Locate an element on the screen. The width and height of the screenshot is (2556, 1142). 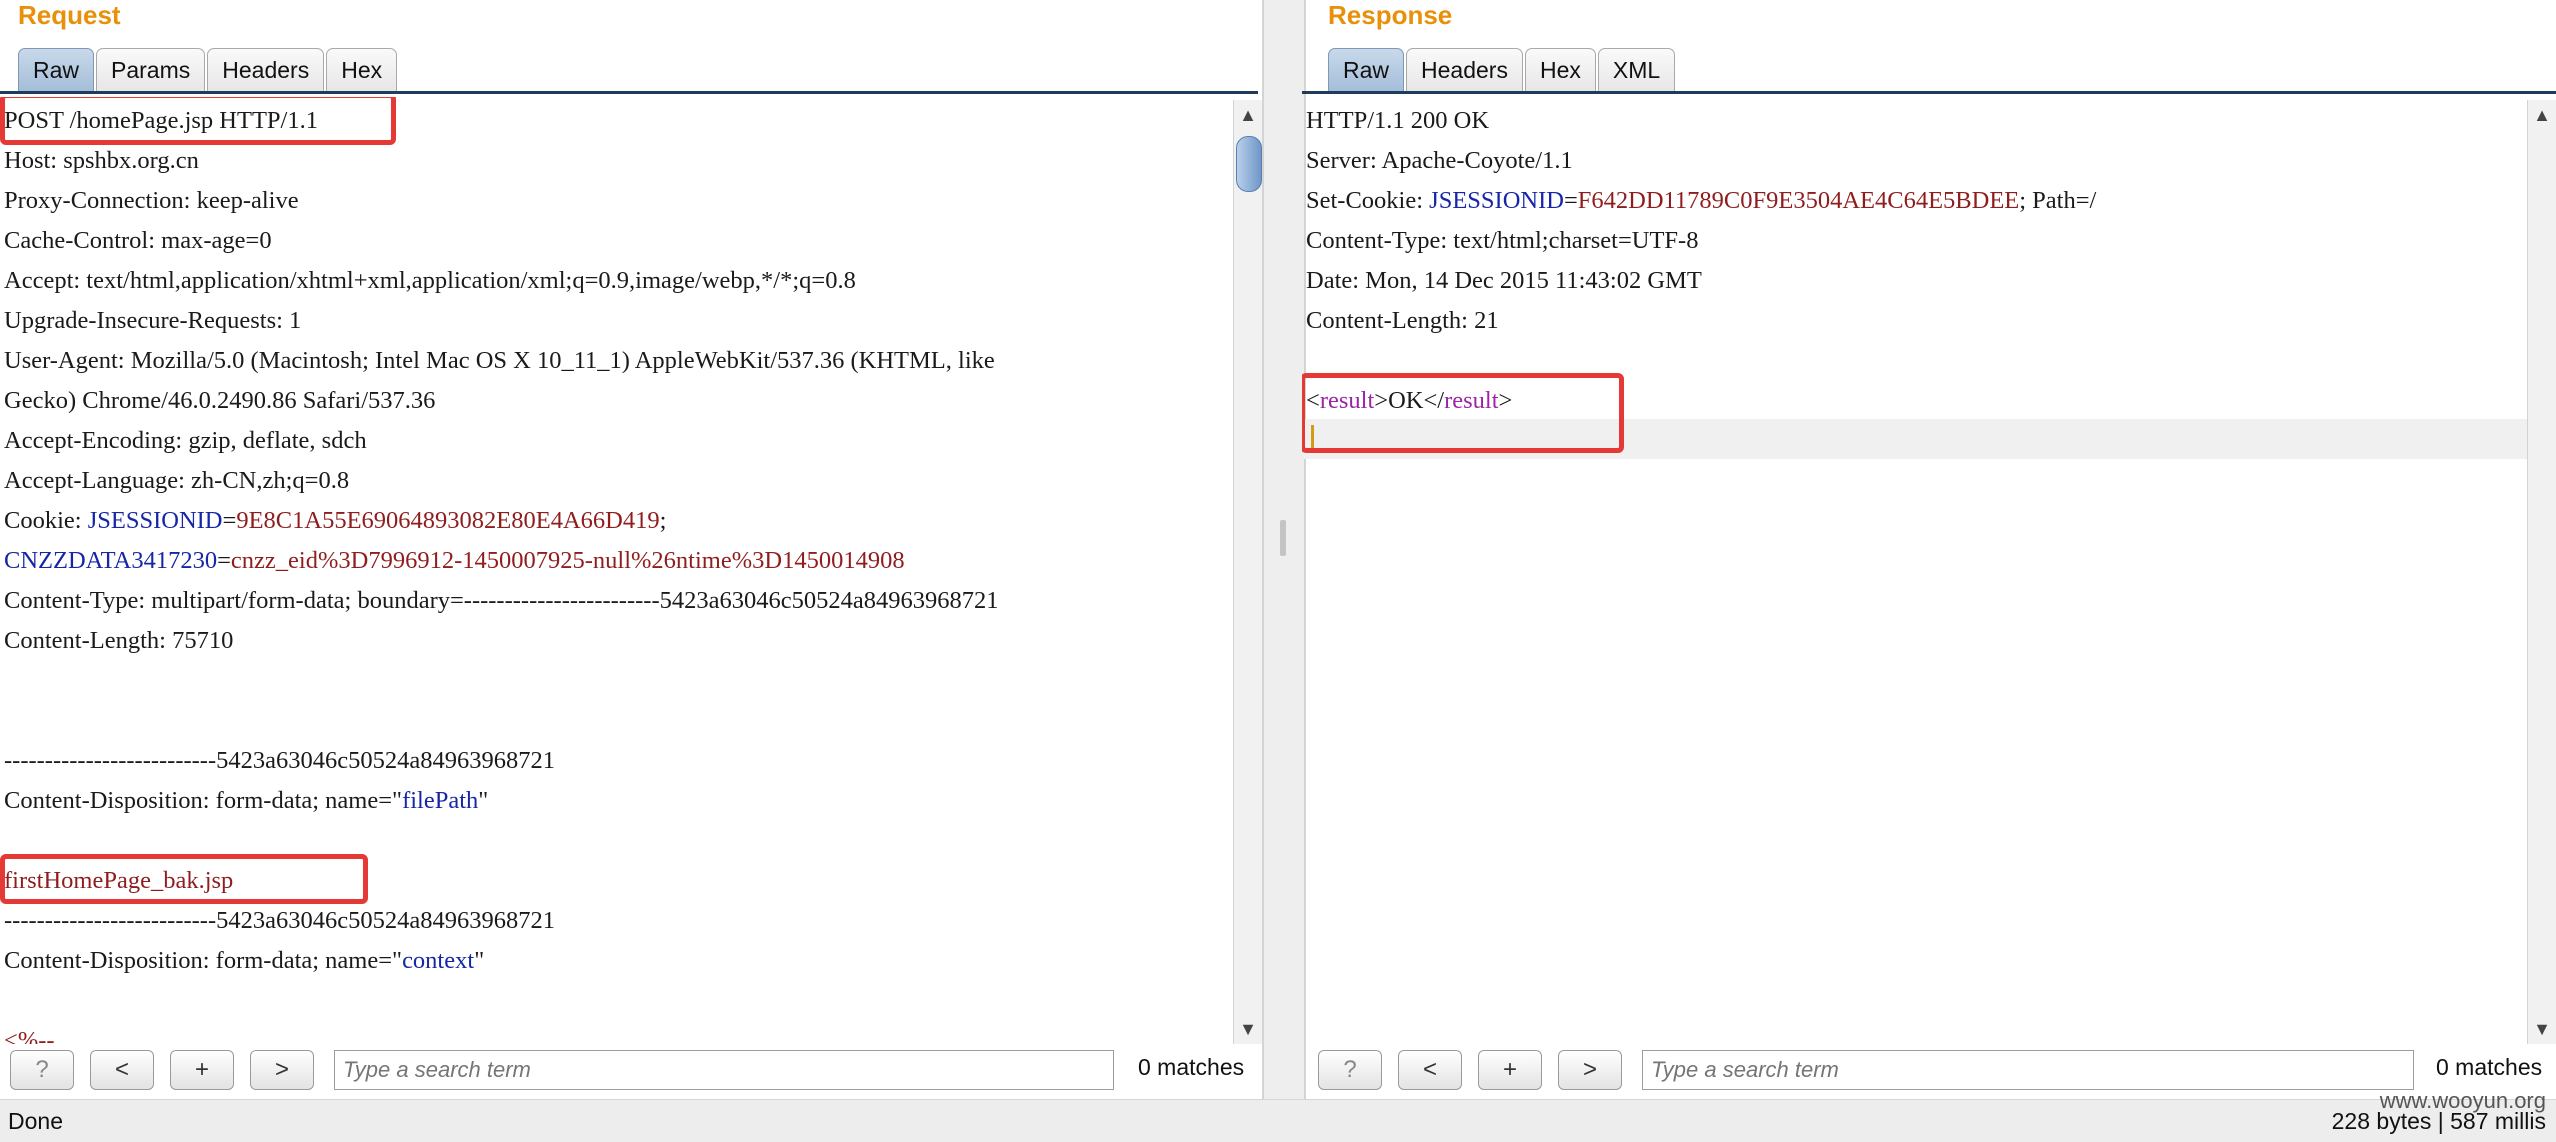
request-tabs: Raw Params Headers Hex is located at coordinates (208, 68).